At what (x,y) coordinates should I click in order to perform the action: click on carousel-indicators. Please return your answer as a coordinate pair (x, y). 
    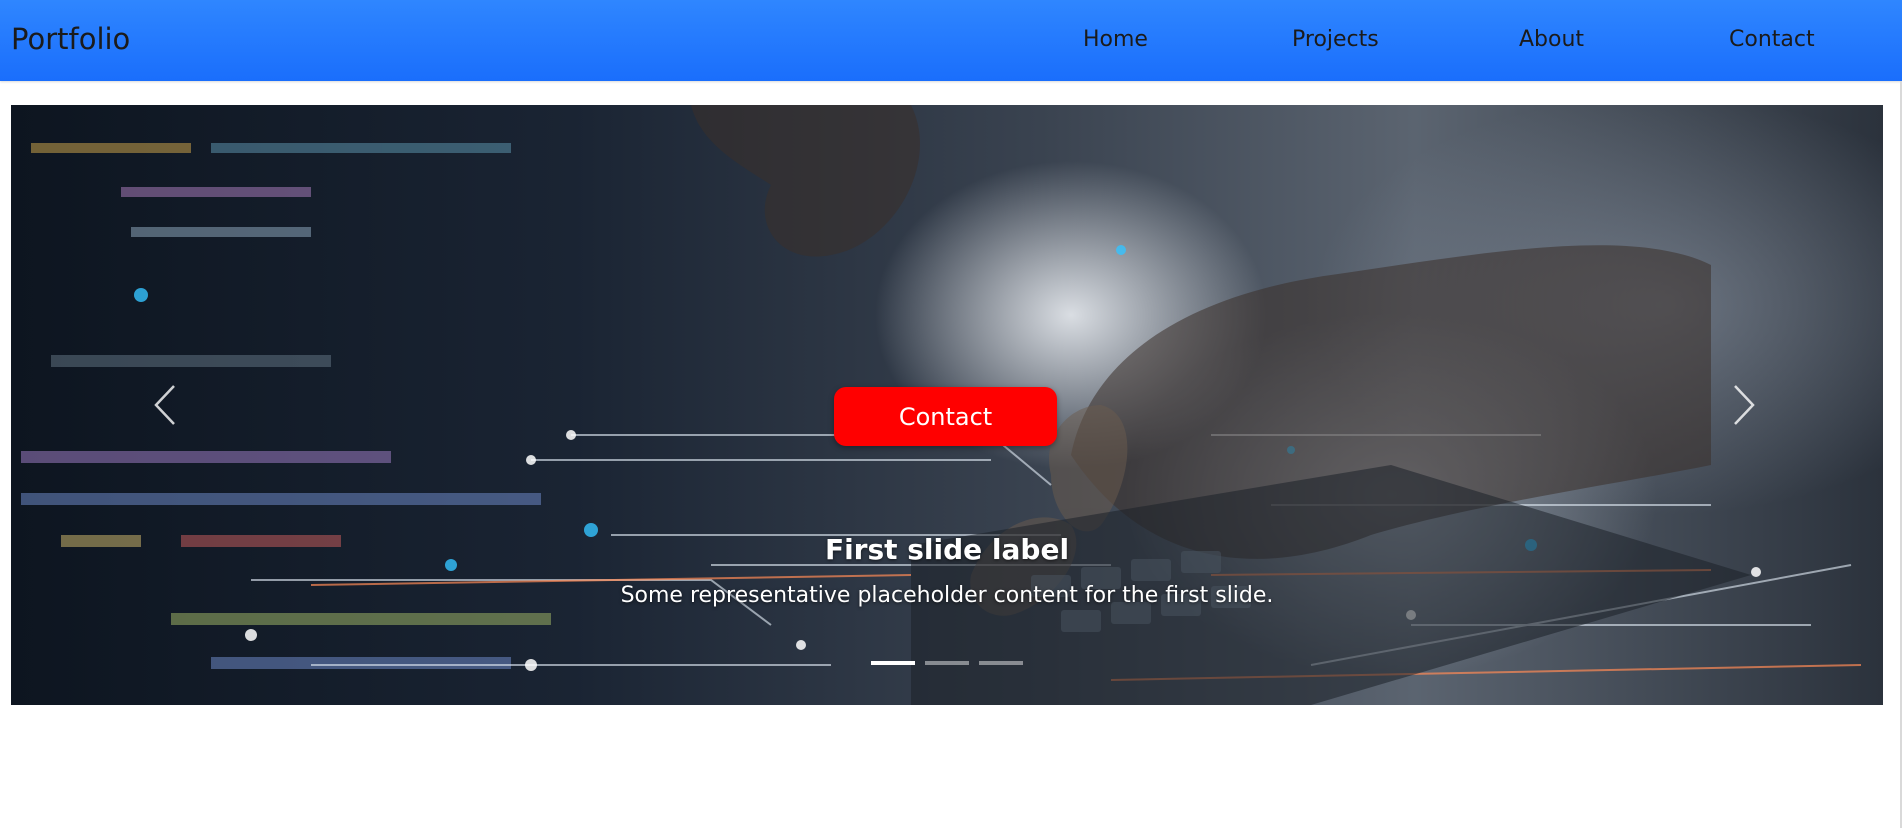
    Looking at the image, I should click on (947, 664).